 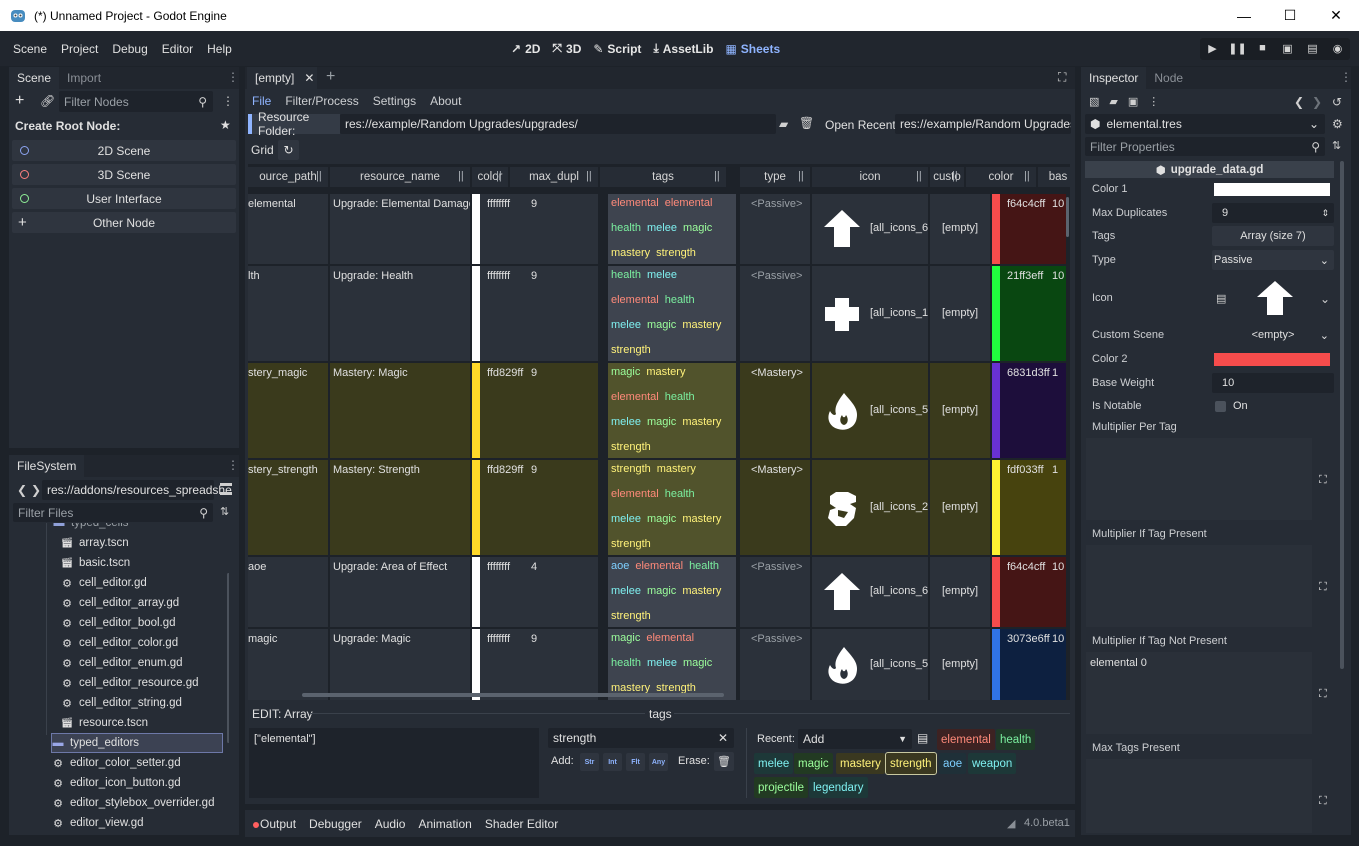 I want to click on array-item-input: strength ✕, so click(x=641, y=738).